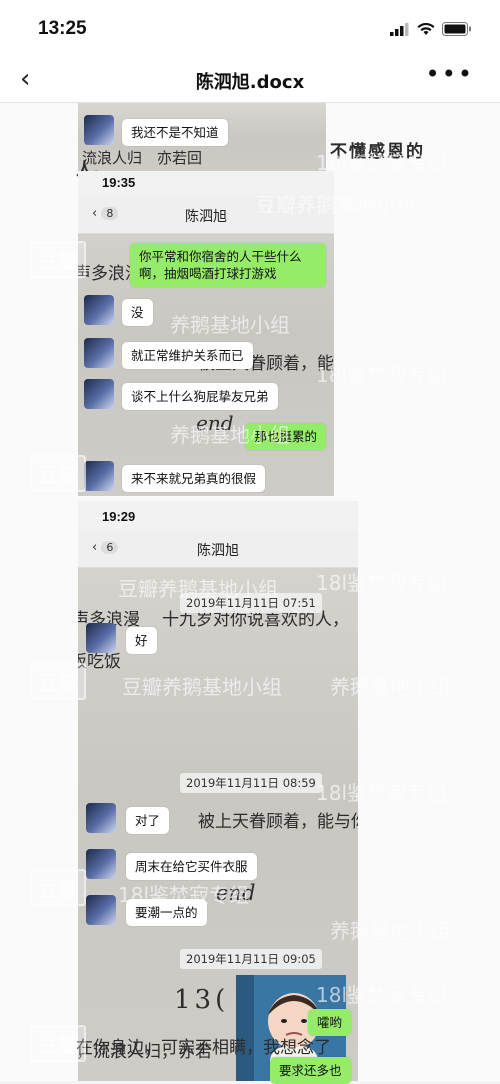 This screenshot has width=500, height=1084. Describe the element at coordinates (203, 1048) in the screenshot. I see `book-fragment: 在你身边，可实不相瞒，我想念了` at that location.